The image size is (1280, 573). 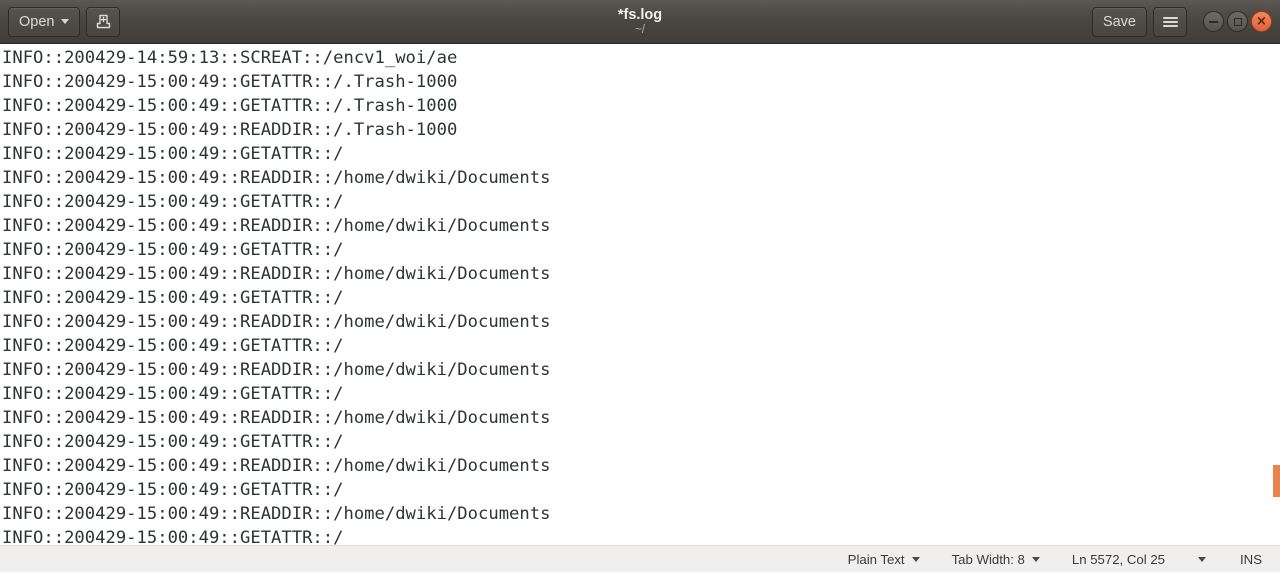 I want to click on open-button-label: Open, so click(x=37, y=21).